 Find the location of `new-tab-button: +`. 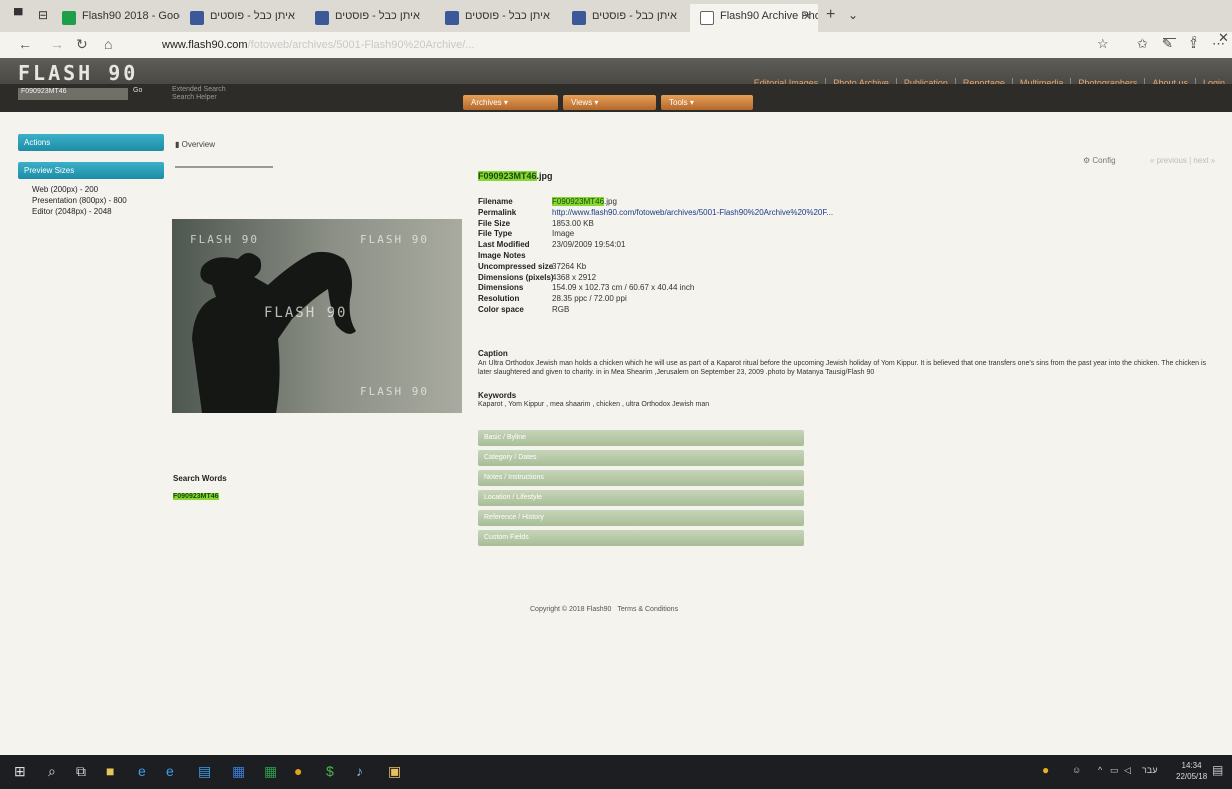

new-tab-button: + is located at coordinates (830, 15).